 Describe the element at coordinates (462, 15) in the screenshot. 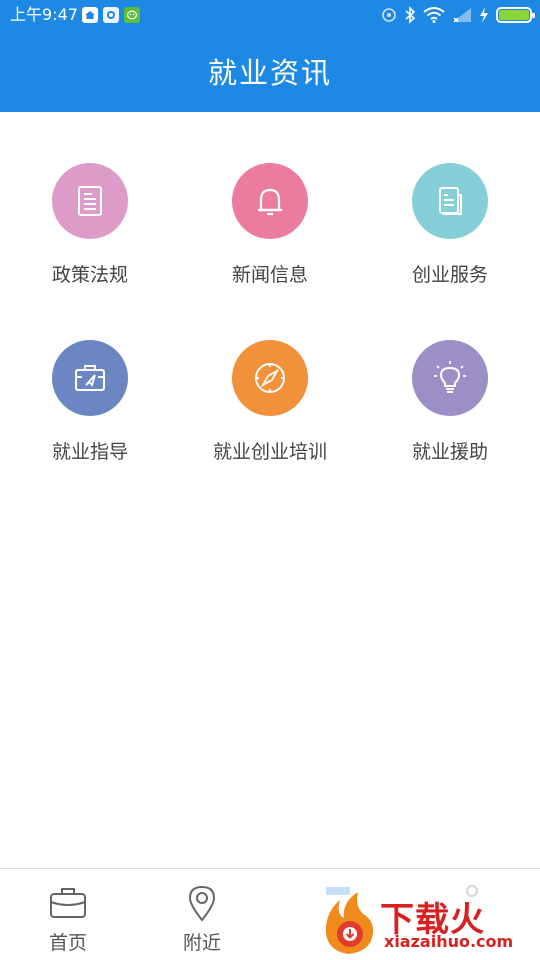

I see `signal-icon` at that location.